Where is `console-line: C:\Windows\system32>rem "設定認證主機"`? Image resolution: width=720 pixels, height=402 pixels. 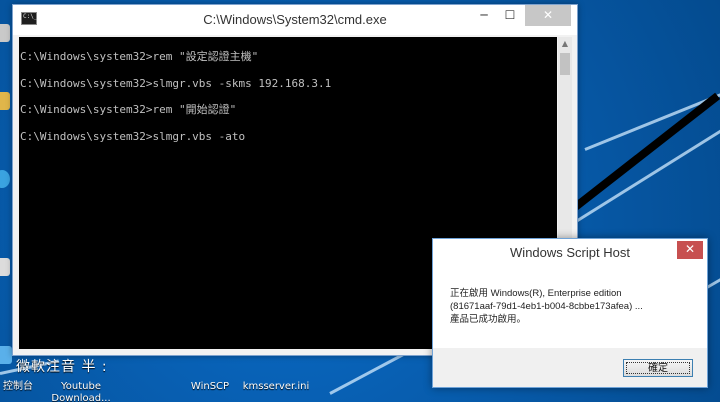
console-line: C:\Windows\system32>rem "設定認證主機" is located at coordinates (139, 56).